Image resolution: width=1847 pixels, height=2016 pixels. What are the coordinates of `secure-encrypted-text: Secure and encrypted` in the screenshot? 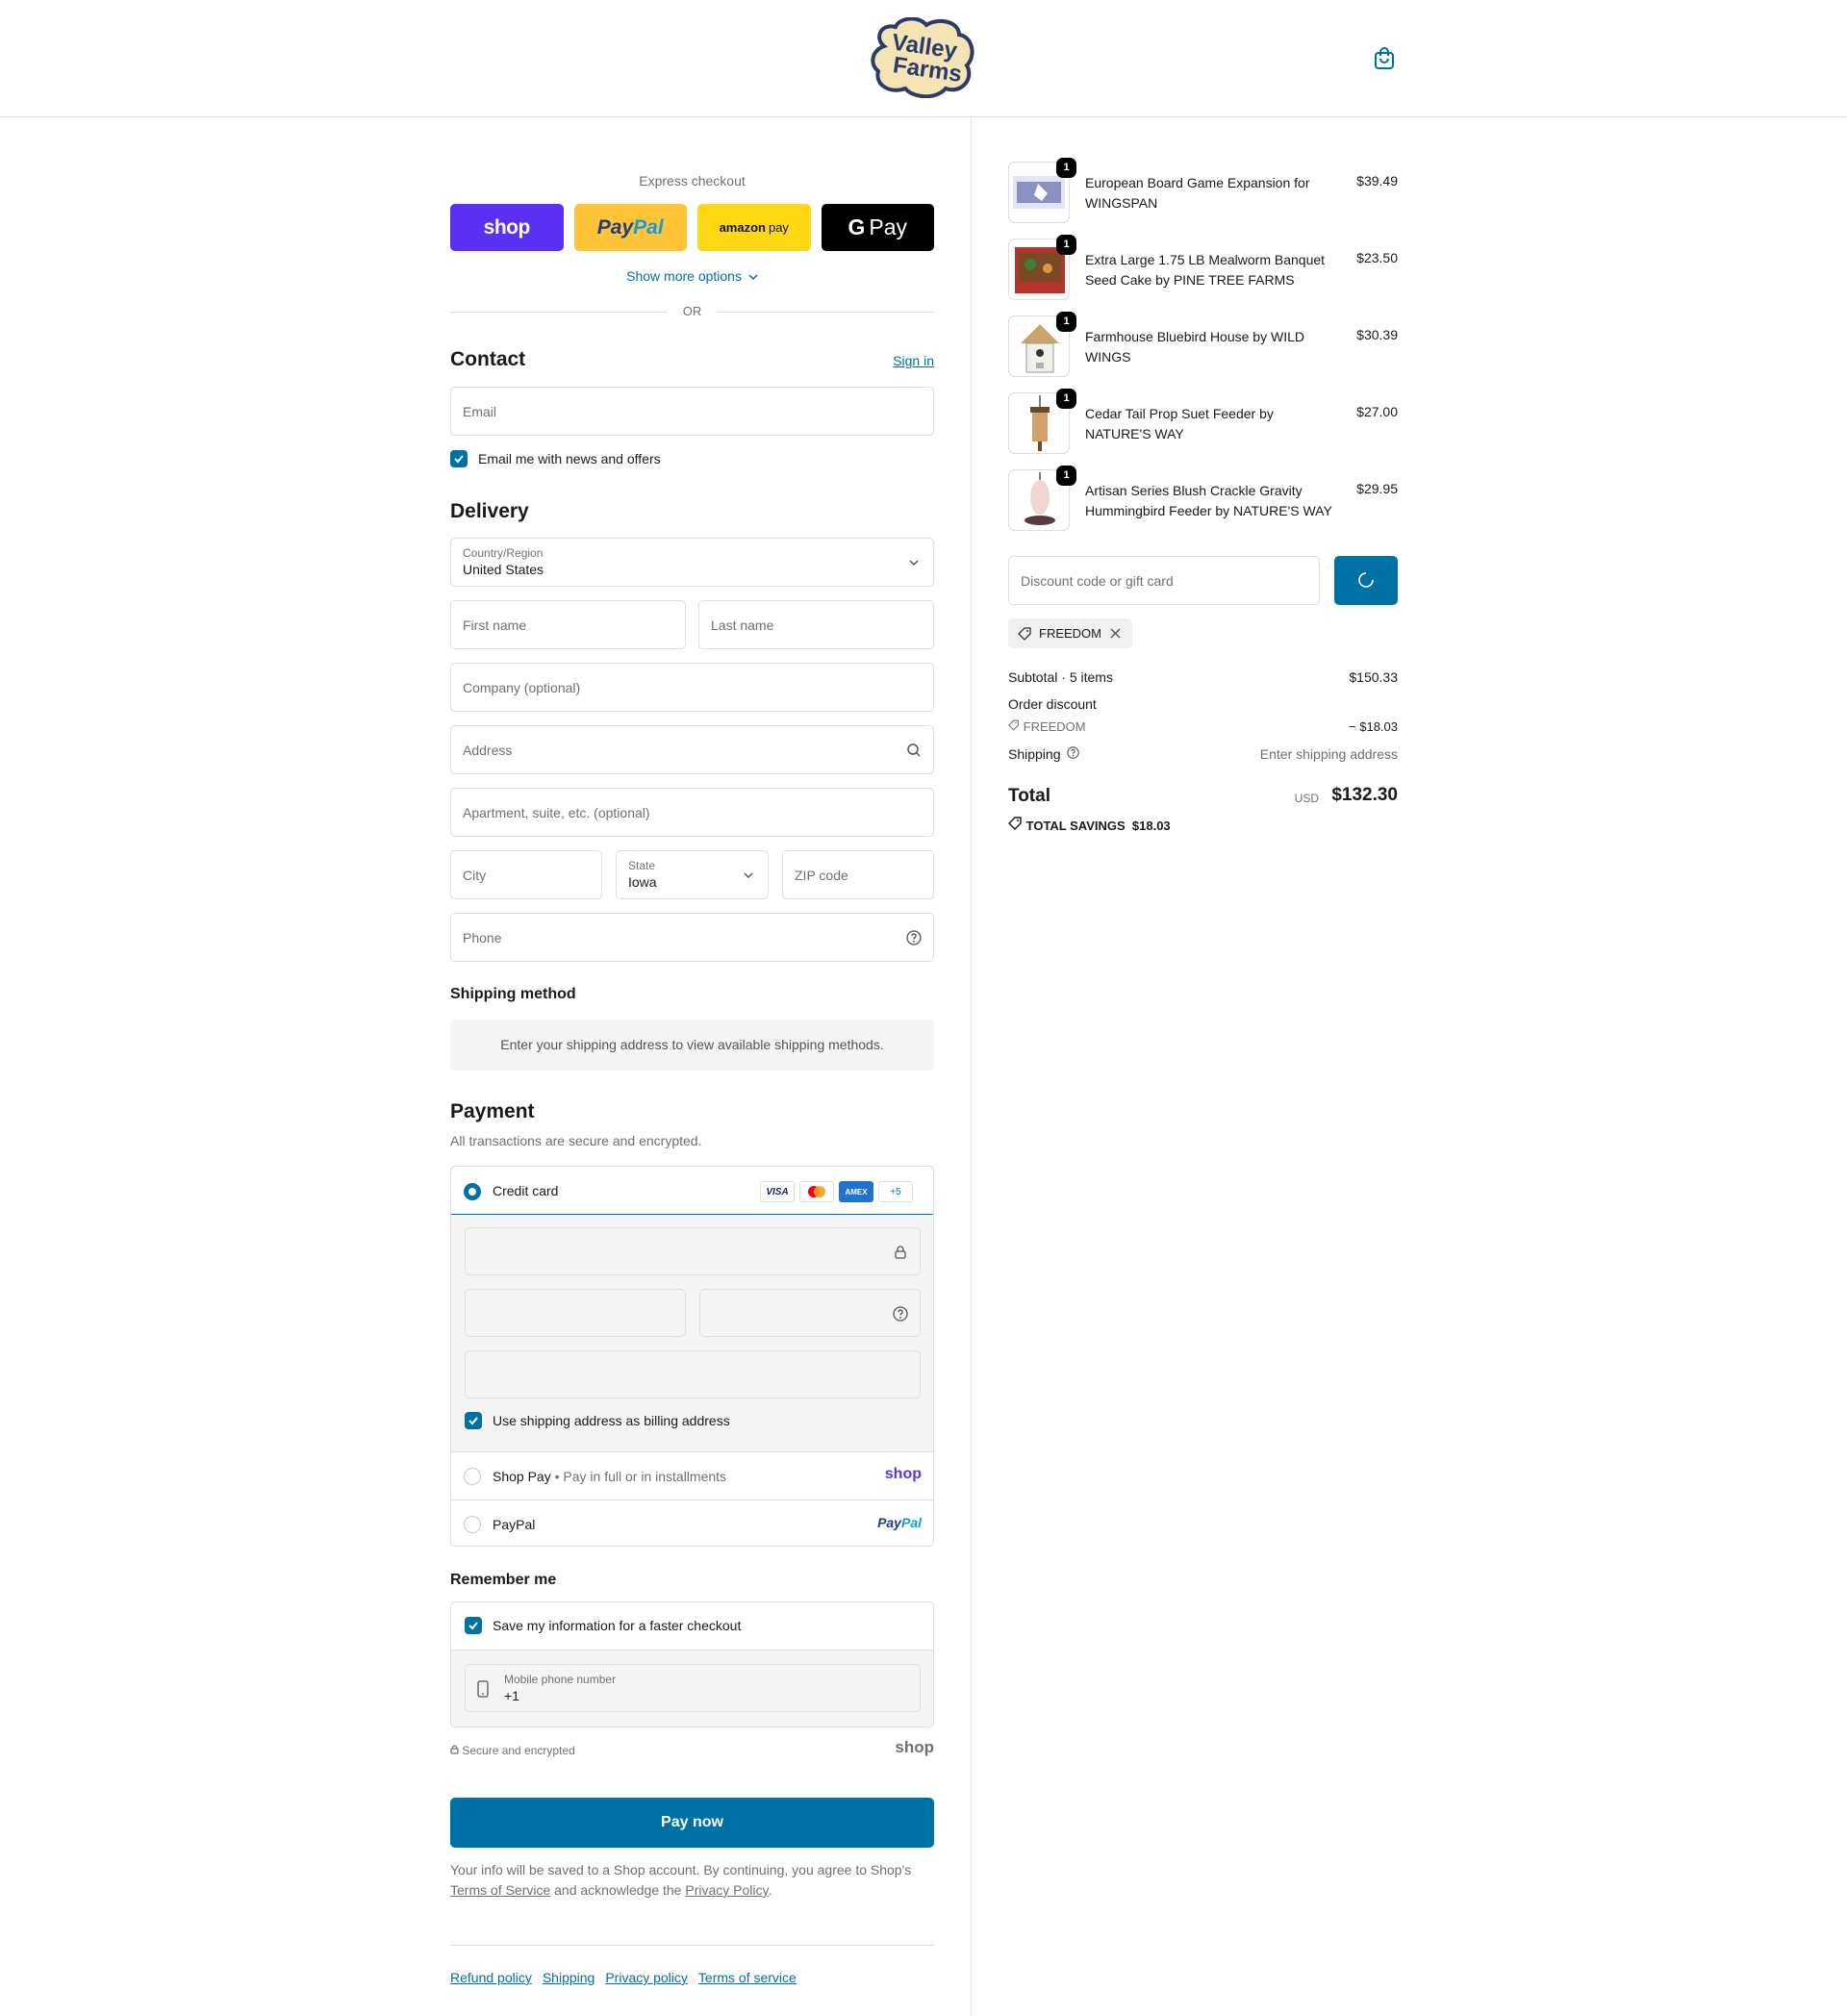 It's located at (519, 1751).